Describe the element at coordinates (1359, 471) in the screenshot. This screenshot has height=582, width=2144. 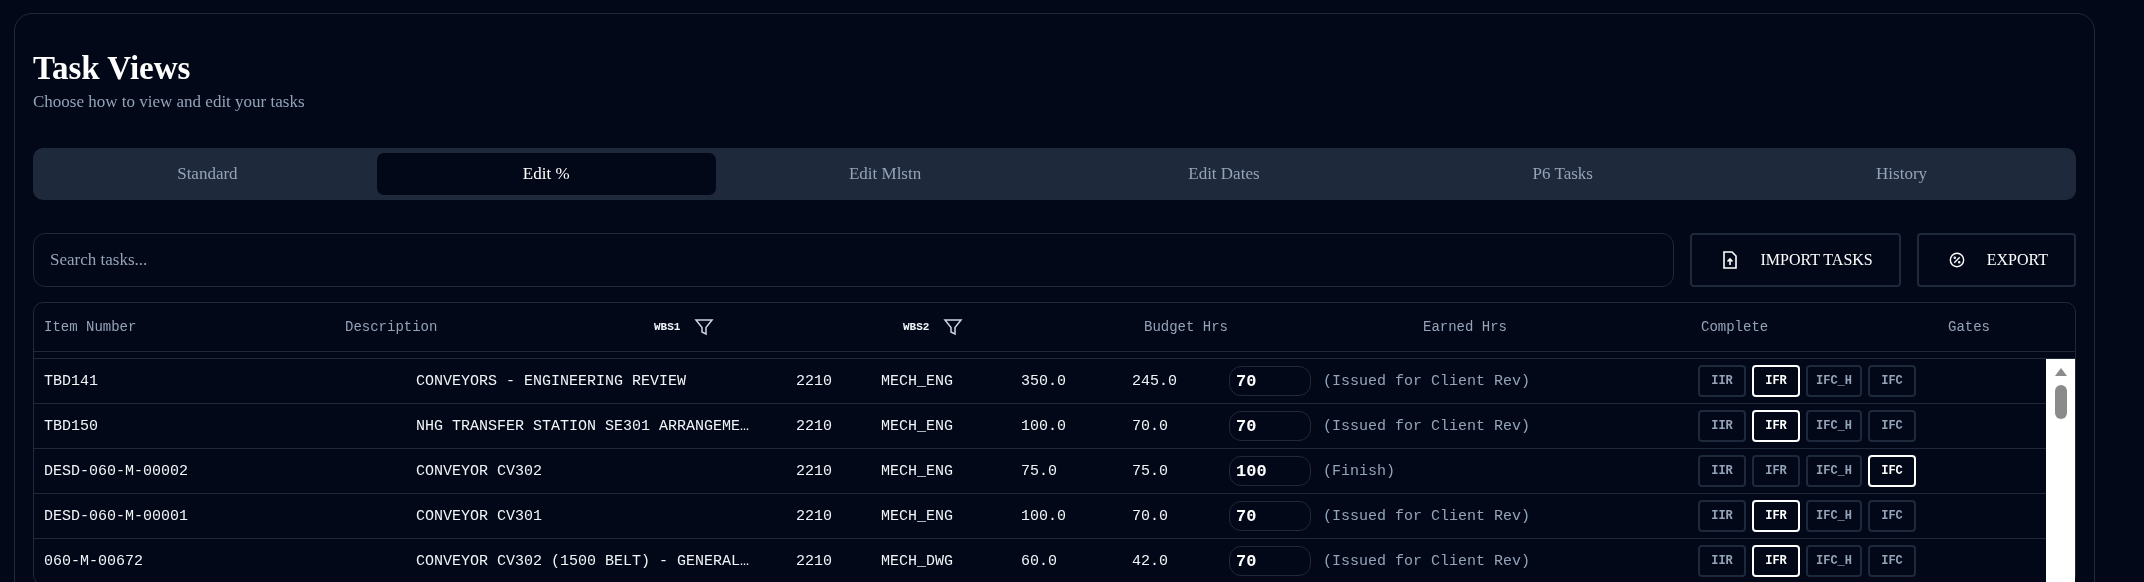
I see `status-text: (Finish)` at that location.